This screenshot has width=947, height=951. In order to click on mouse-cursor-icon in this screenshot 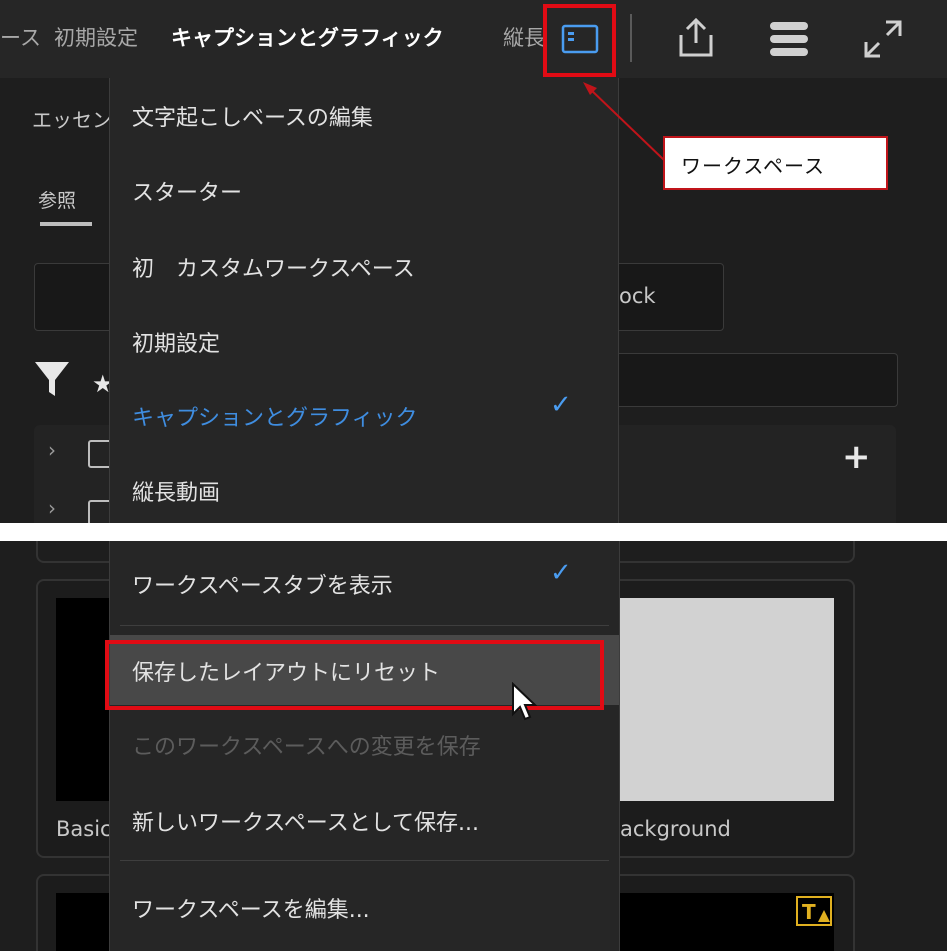, I will do `click(524, 704)`.